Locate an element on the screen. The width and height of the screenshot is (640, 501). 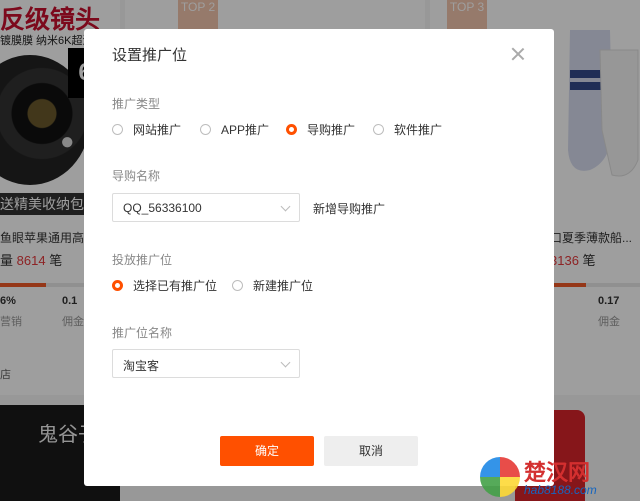
radio-software-promo: 软件推广 is located at coordinates (407, 129).